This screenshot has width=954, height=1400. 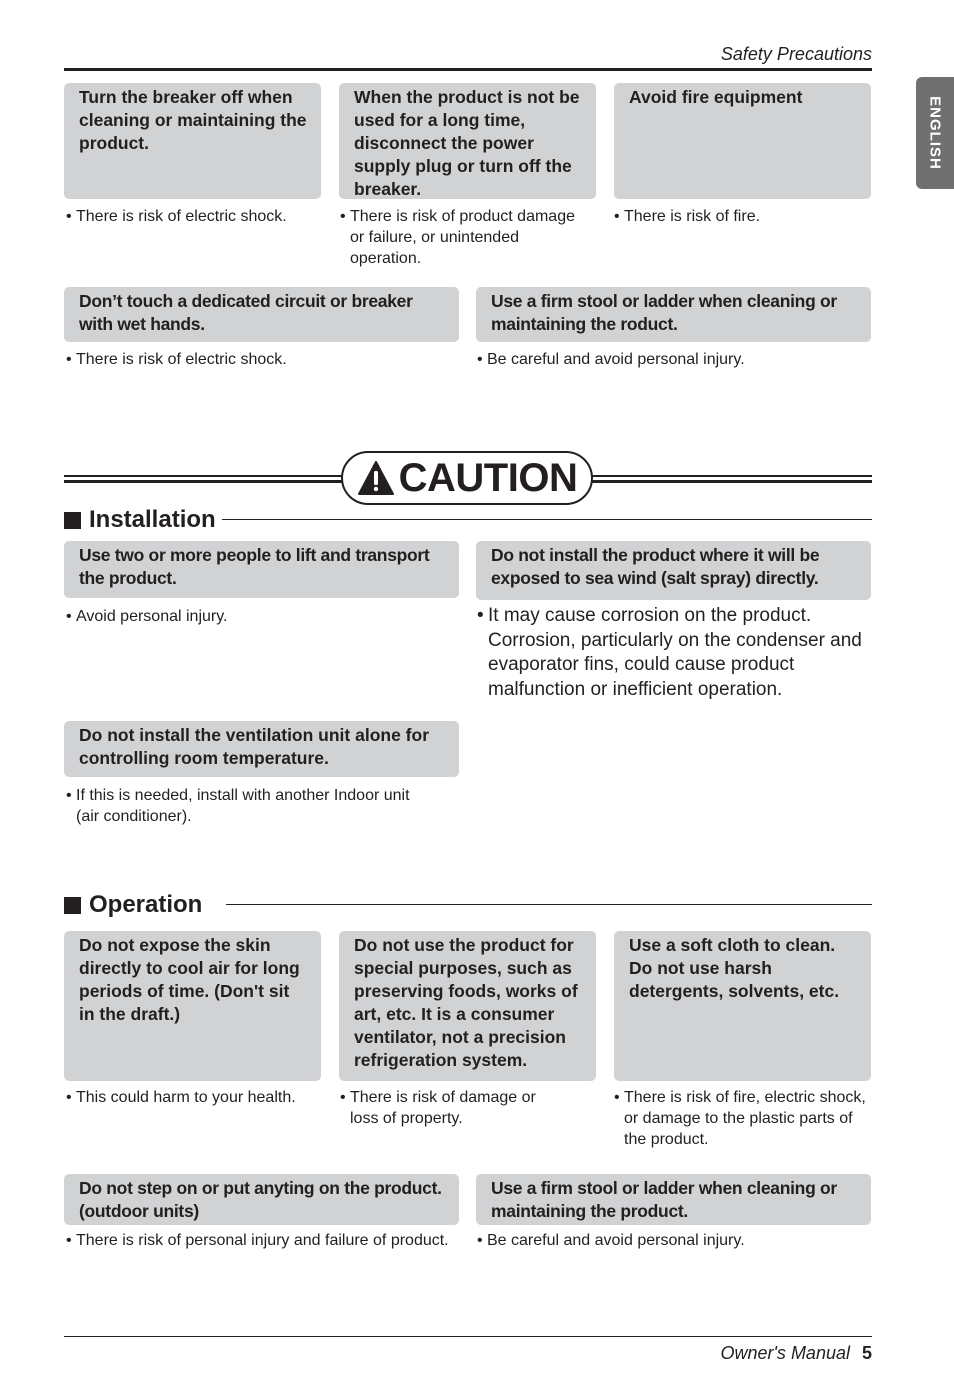 I want to click on header-rule, so click(x=468, y=69).